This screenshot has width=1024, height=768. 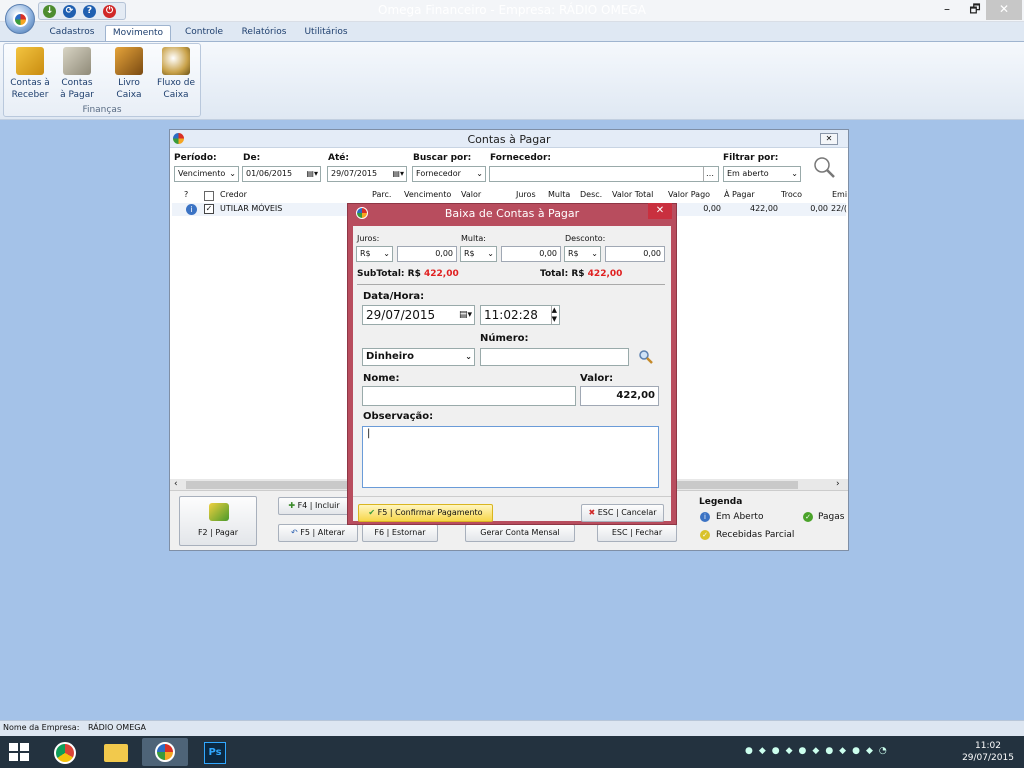 I want to click on window-close-button: ✕, so click(x=829, y=139).